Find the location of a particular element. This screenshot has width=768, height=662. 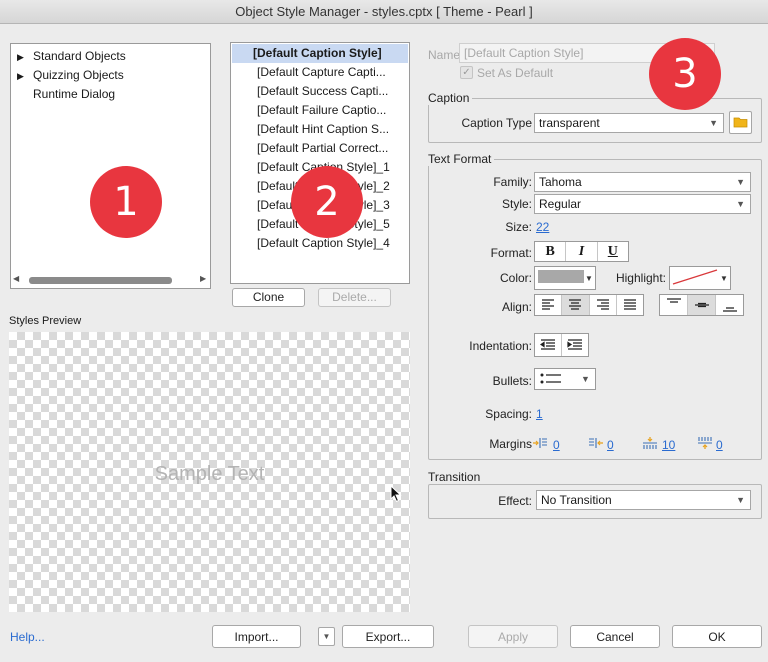

align-right-button is located at coordinates (603, 305).